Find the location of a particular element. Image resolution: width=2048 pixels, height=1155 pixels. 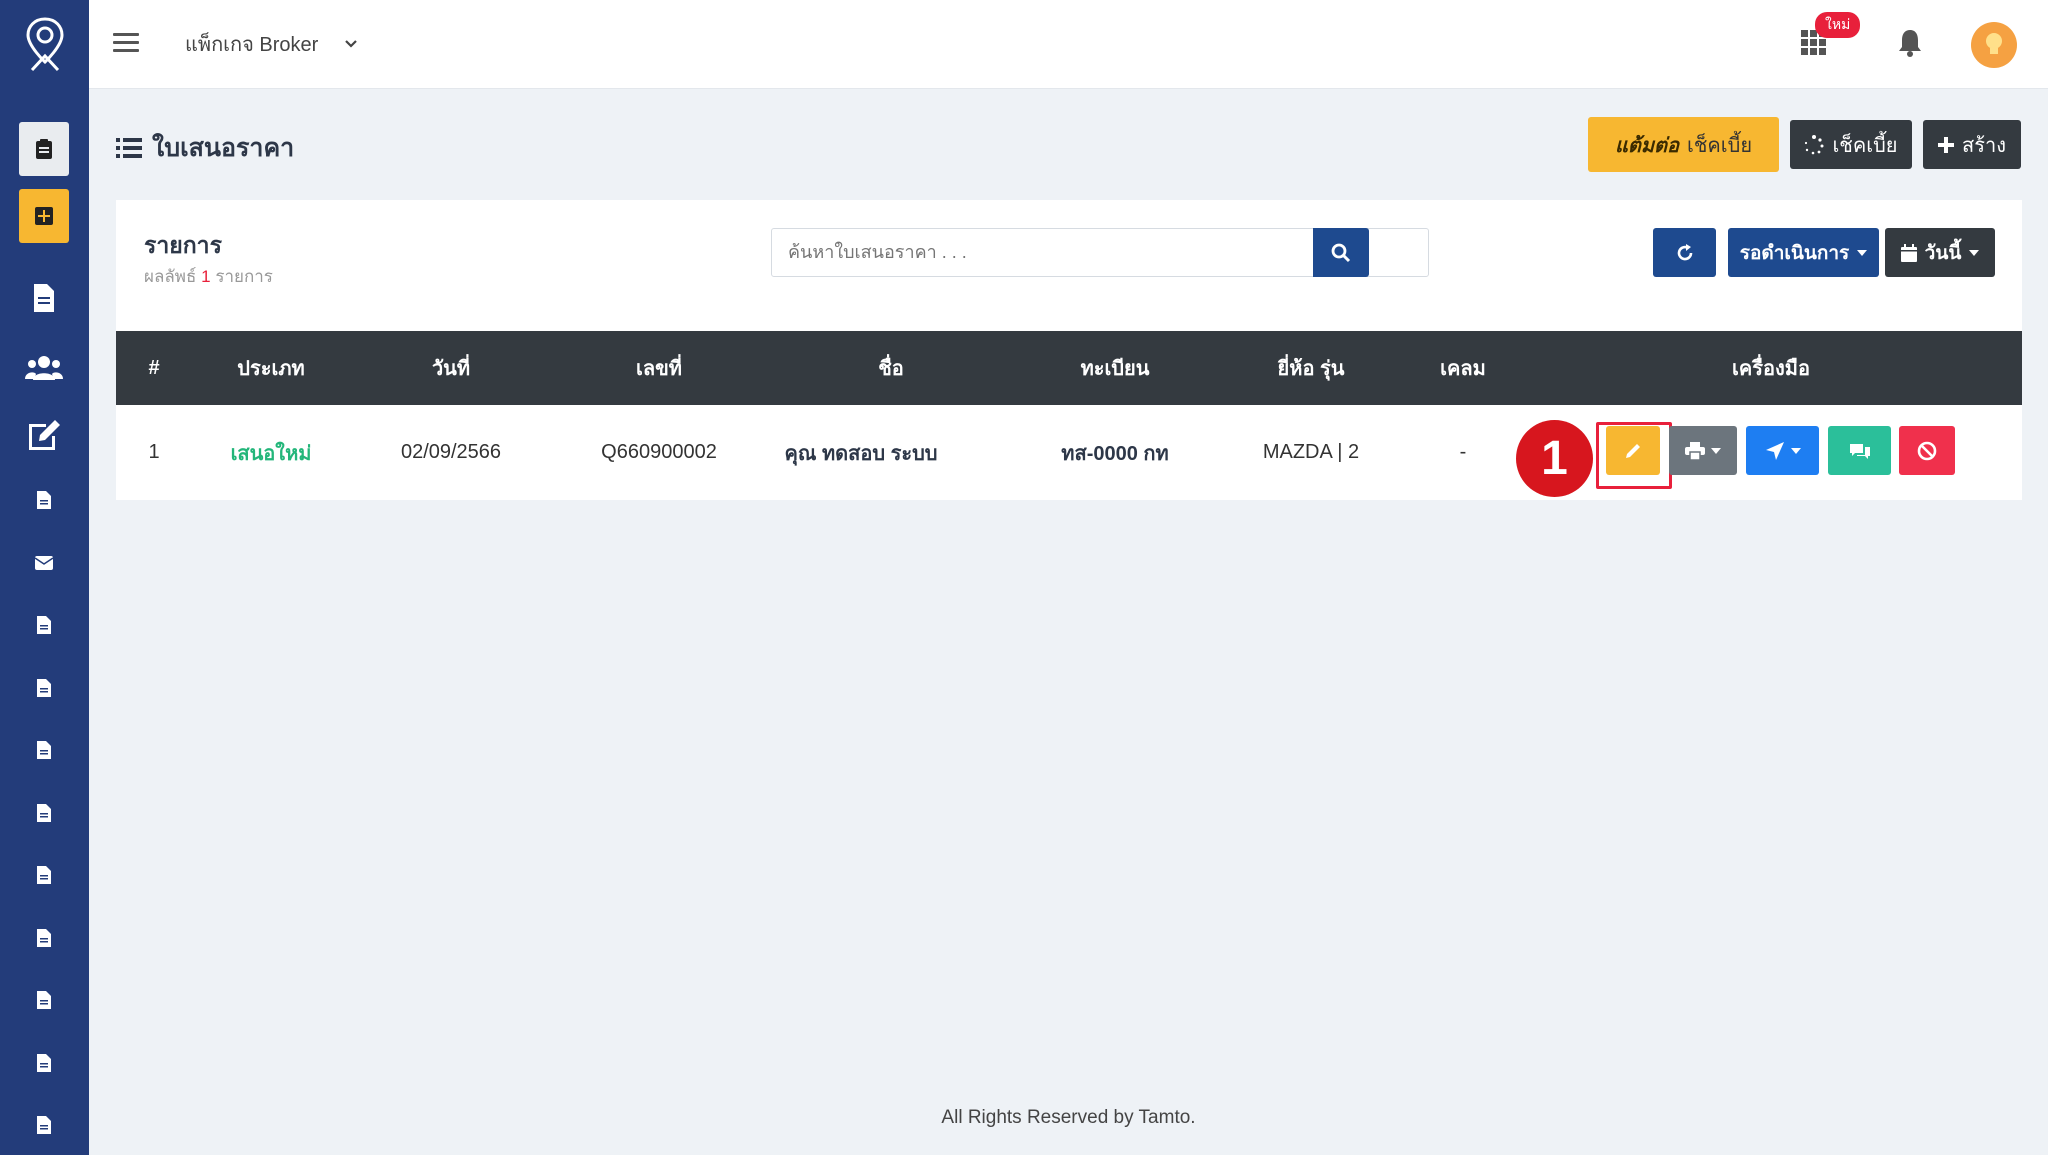

comments-icon is located at coordinates (1859, 451).